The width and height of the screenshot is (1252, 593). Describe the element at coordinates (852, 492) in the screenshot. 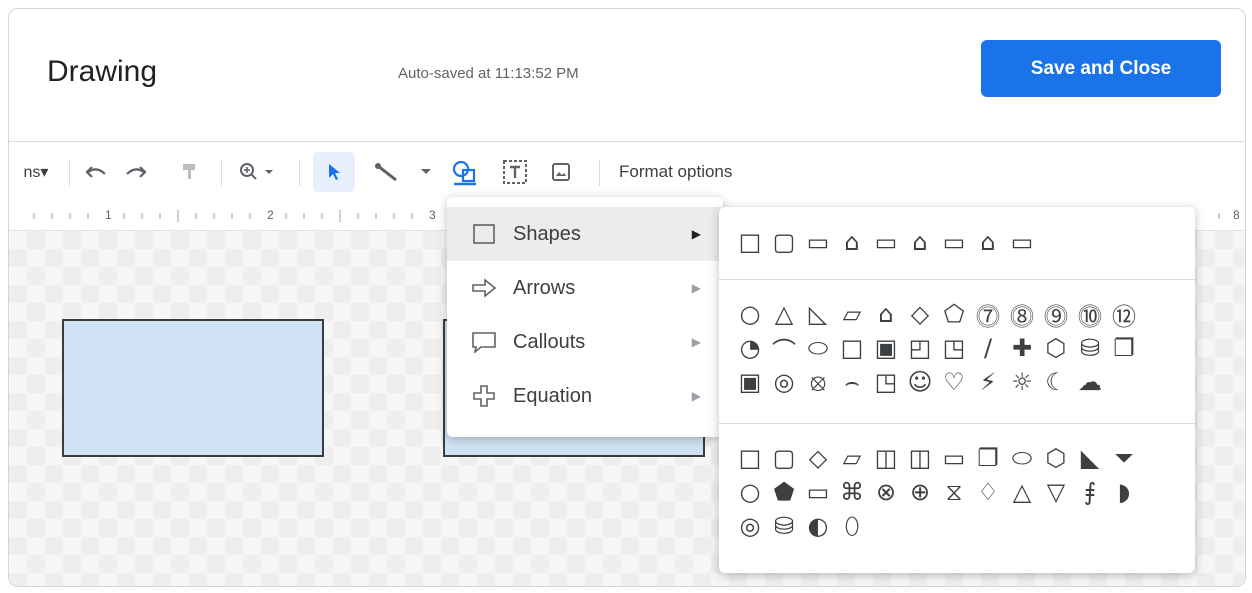

I see `shape-option: ⌘` at that location.